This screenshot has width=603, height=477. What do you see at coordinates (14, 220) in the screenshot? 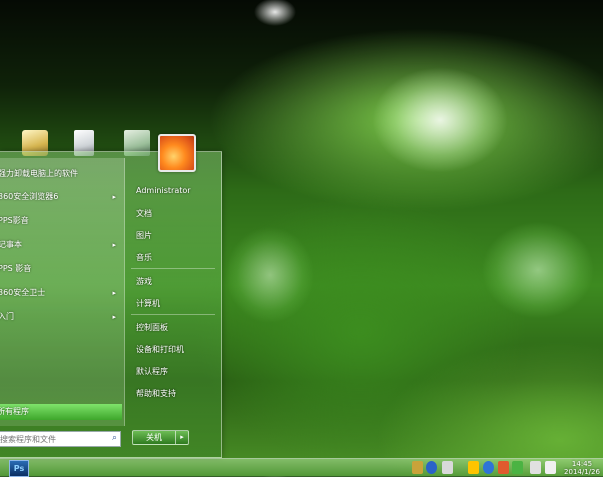
I see `program-label: PPS影音` at bounding box center [14, 220].